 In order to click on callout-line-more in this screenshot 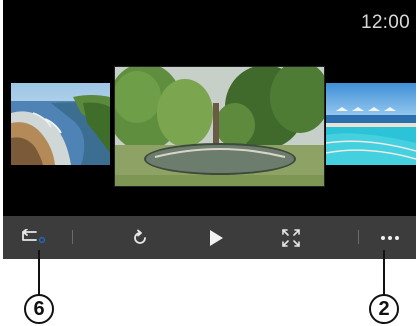, I will do `click(384, 274)`.